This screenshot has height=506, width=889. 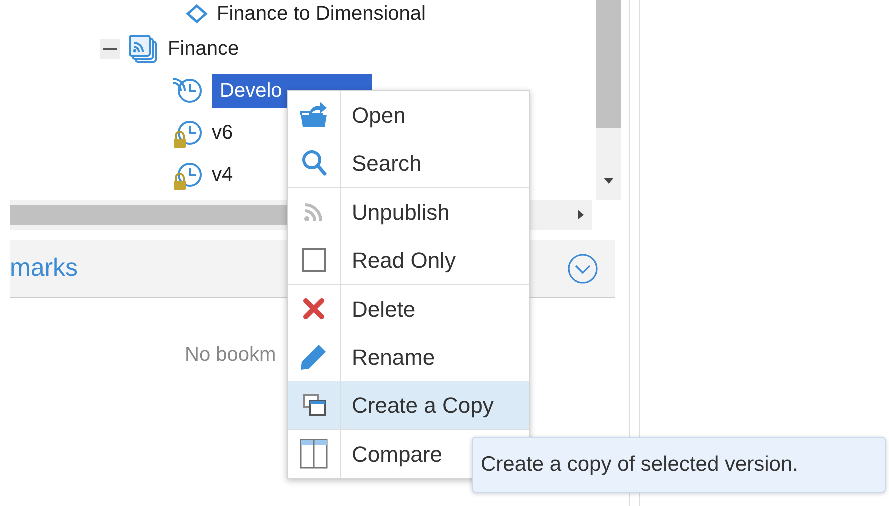 What do you see at coordinates (44, 268) in the screenshot?
I see `panel-title: marks` at bounding box center [44, 268].